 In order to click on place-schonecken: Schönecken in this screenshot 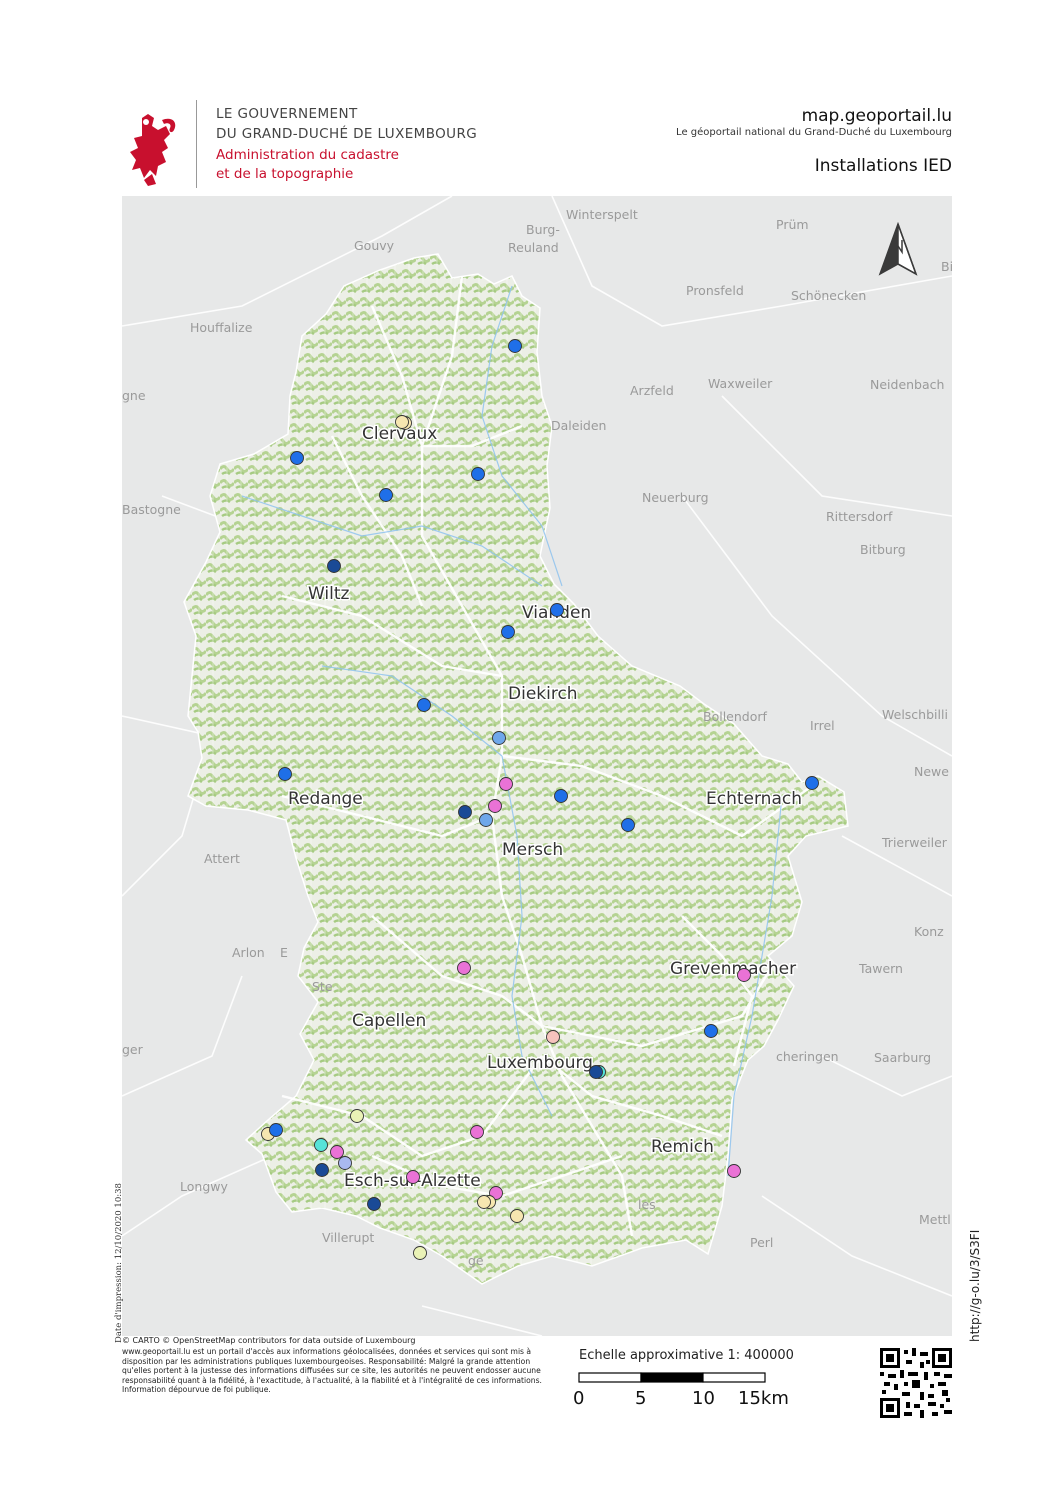, I will do `click(828, 295)`.